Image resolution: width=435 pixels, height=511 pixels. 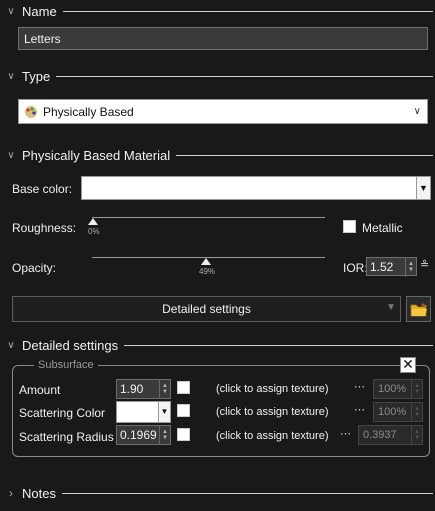 What do you see at coordinates (272, 389) in the screenshot?
I see `amount-texture-link: (click to assign texture)` at bounding box center [272, 389].